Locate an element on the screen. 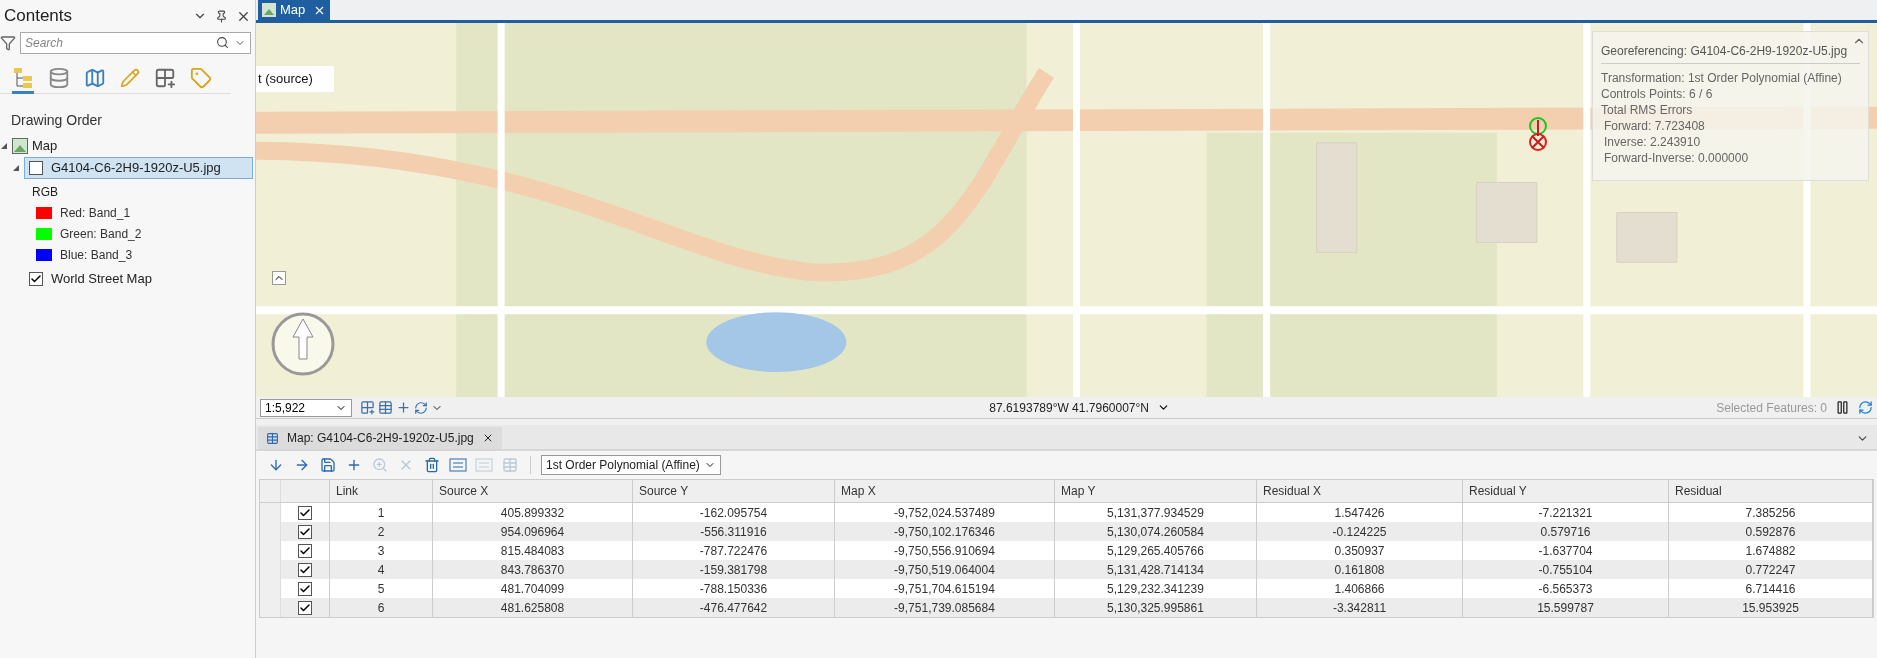  list-tree-icon is located at coordinates (23, 78).